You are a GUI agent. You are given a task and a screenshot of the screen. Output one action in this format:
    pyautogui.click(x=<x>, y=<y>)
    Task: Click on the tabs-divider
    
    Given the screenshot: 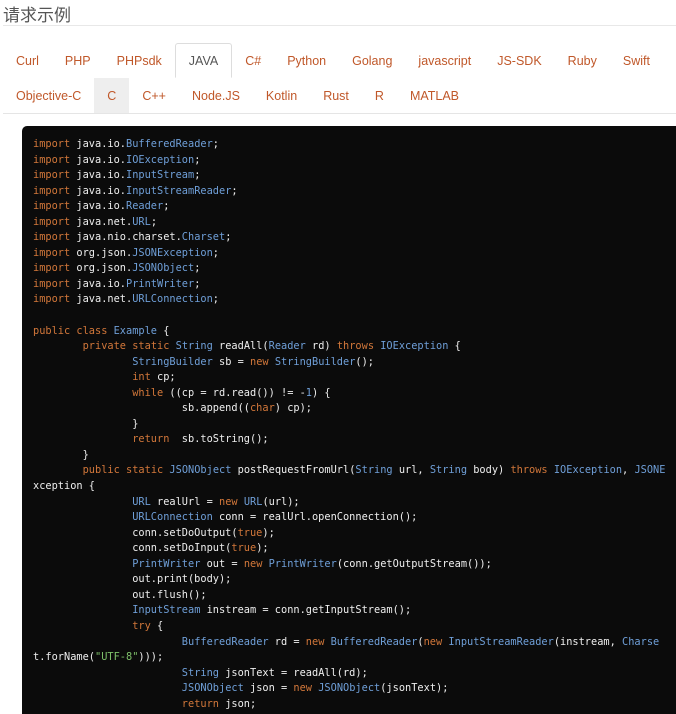 What is the action you would take?
    pyautogui.click(x=339, y=113)
    